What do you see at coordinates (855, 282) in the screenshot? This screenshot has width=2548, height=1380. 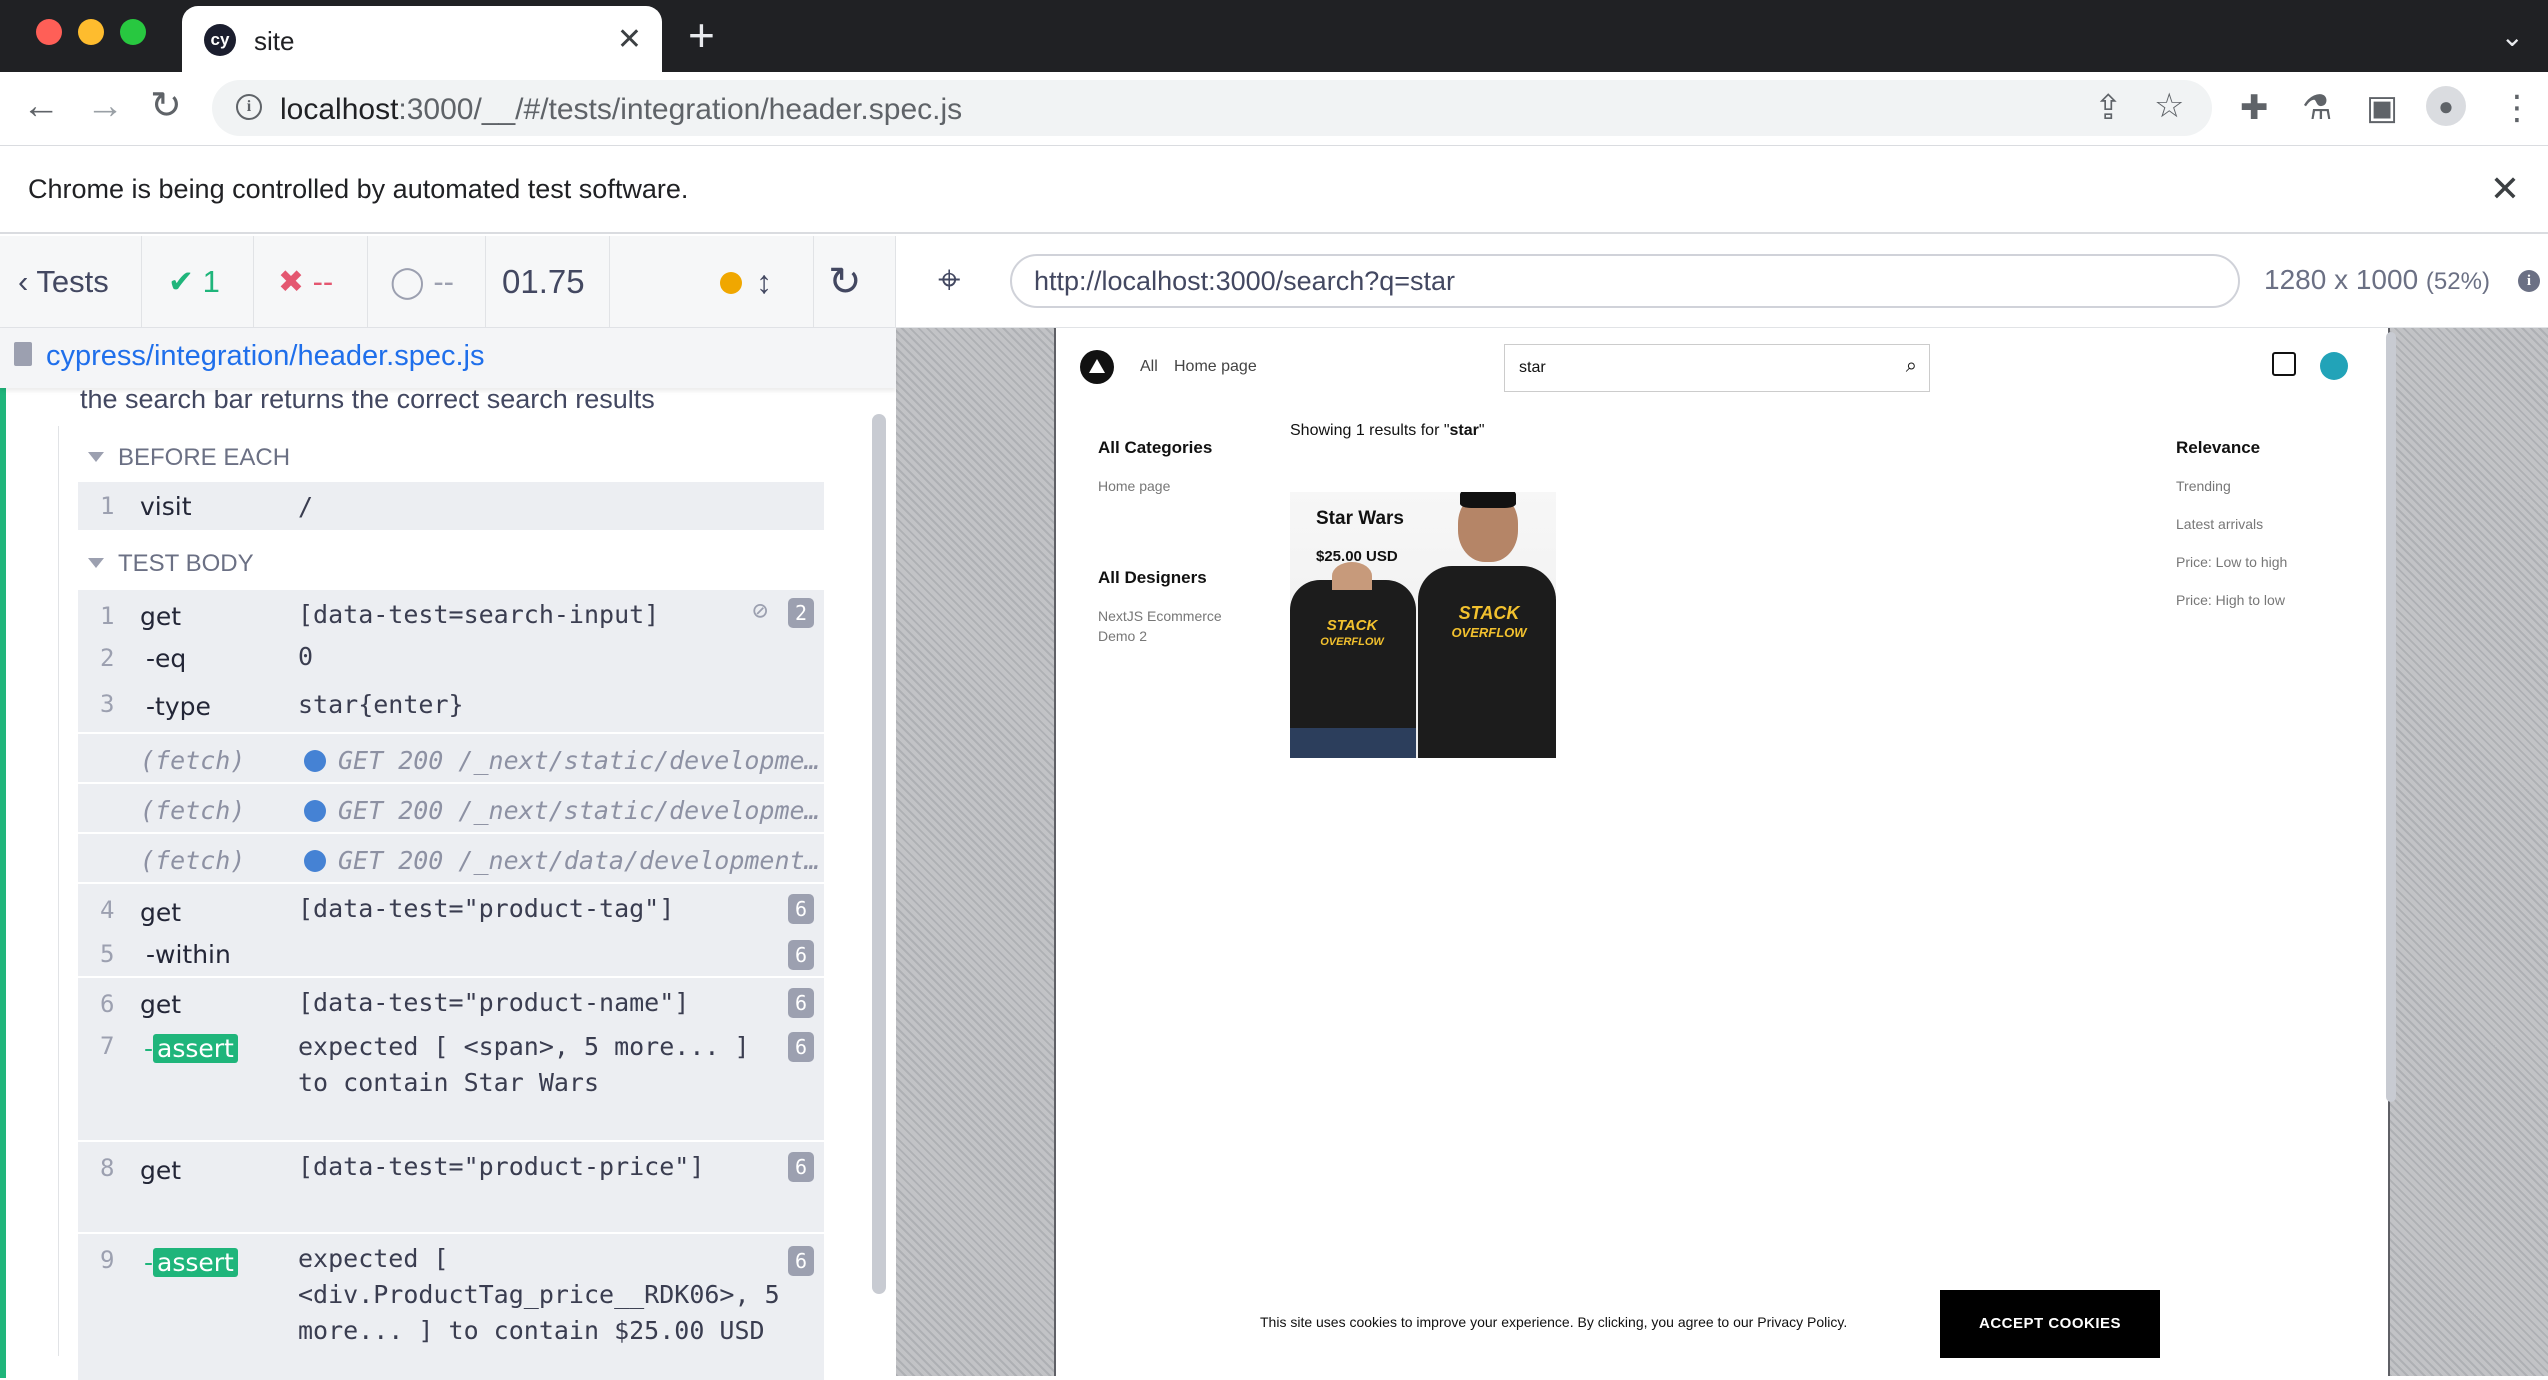 I see `rerun-icon: ↻` at bounding box center [855, 282].